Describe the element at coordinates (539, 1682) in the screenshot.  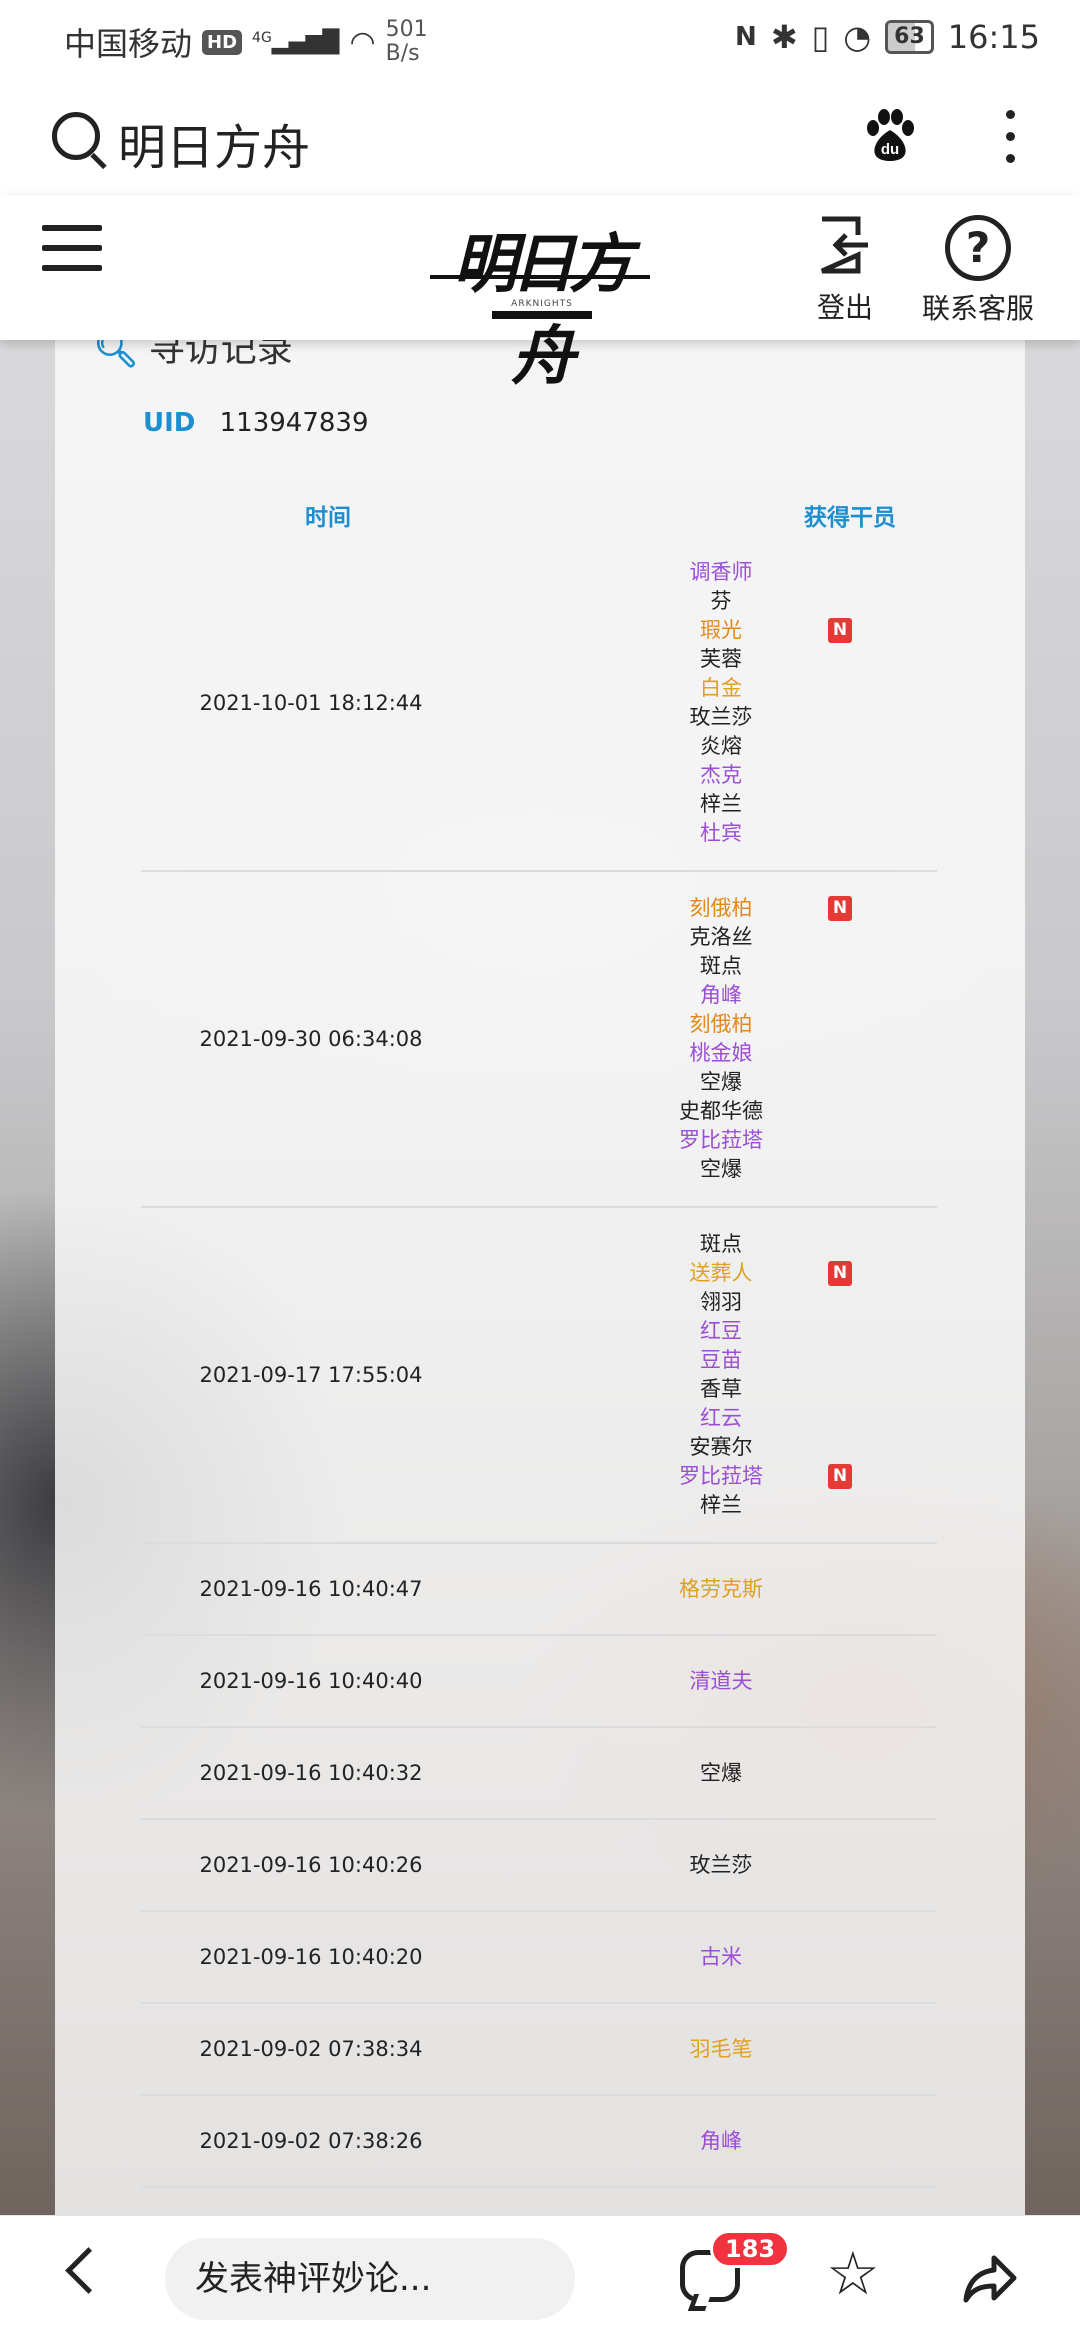
I see `record-row: 2021-09-16 10:40:40 清道夫` at that location.